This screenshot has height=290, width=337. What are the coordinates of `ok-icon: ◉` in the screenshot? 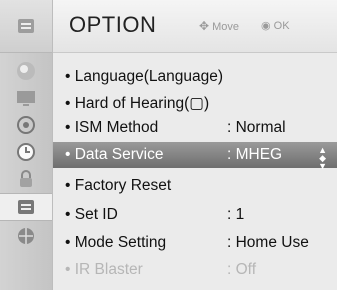 It's located at (266, 26).